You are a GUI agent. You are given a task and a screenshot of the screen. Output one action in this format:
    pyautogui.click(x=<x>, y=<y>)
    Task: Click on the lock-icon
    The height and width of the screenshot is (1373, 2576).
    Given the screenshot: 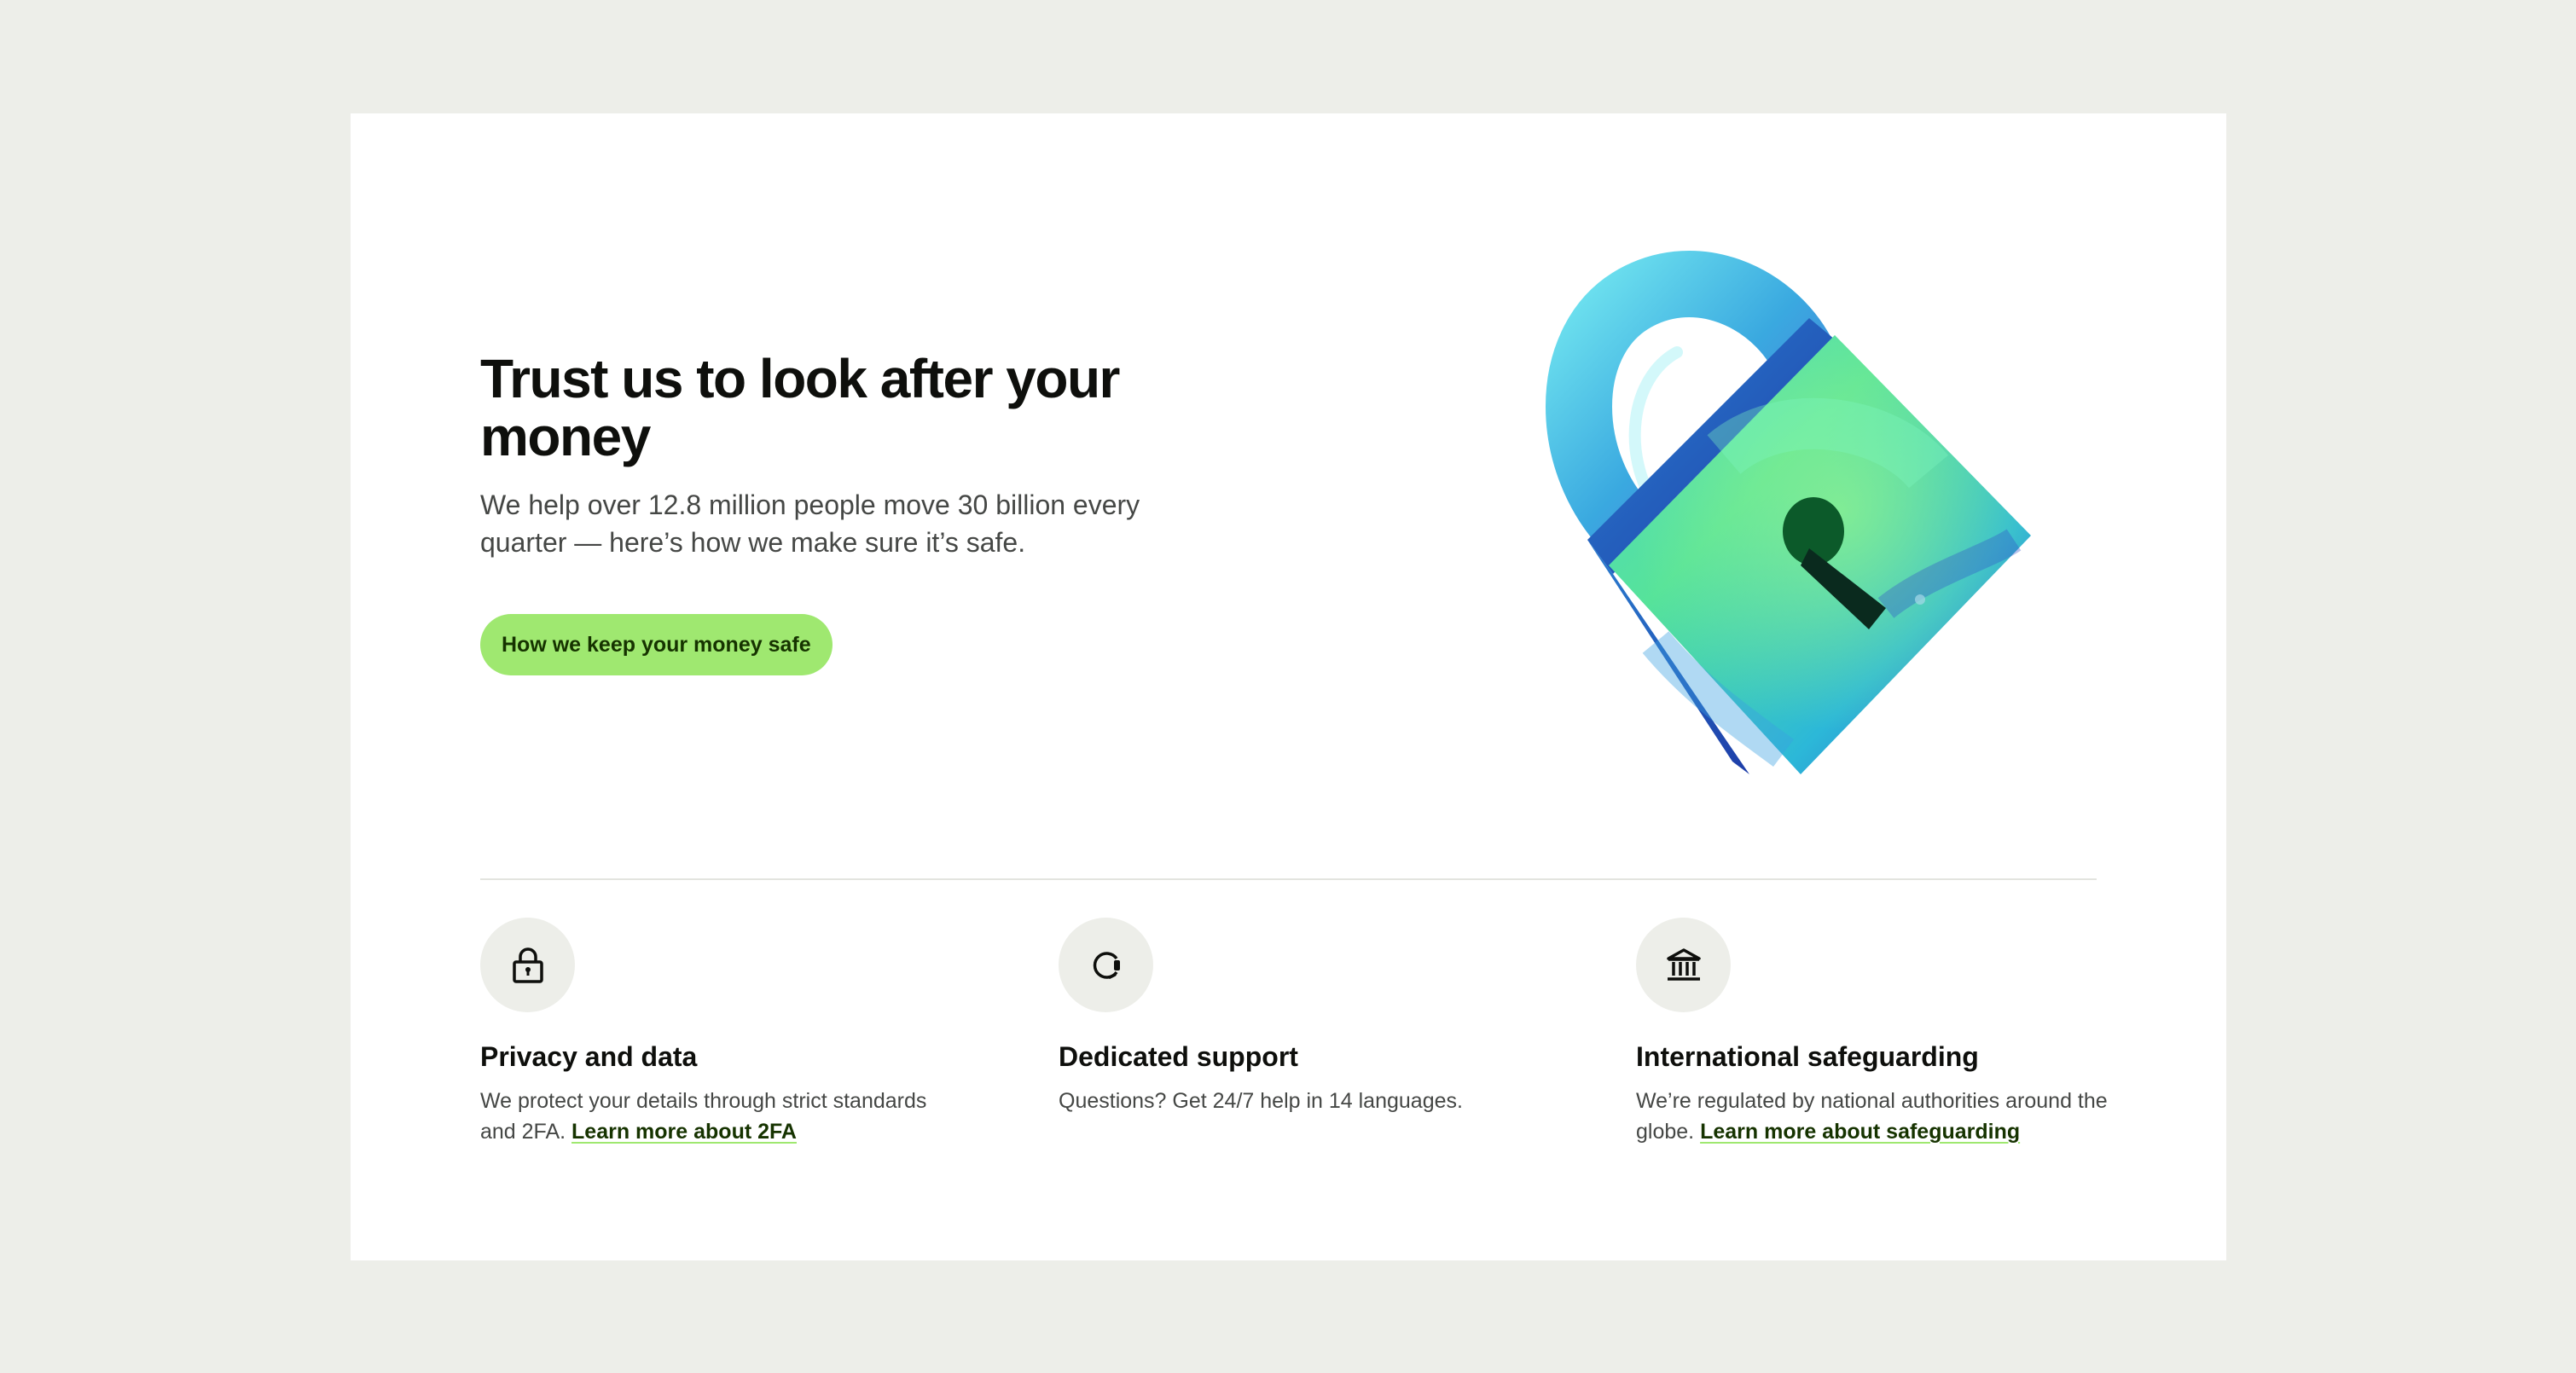 What is the action you would take?
    pyautogui.click(x=527, y=965)
    